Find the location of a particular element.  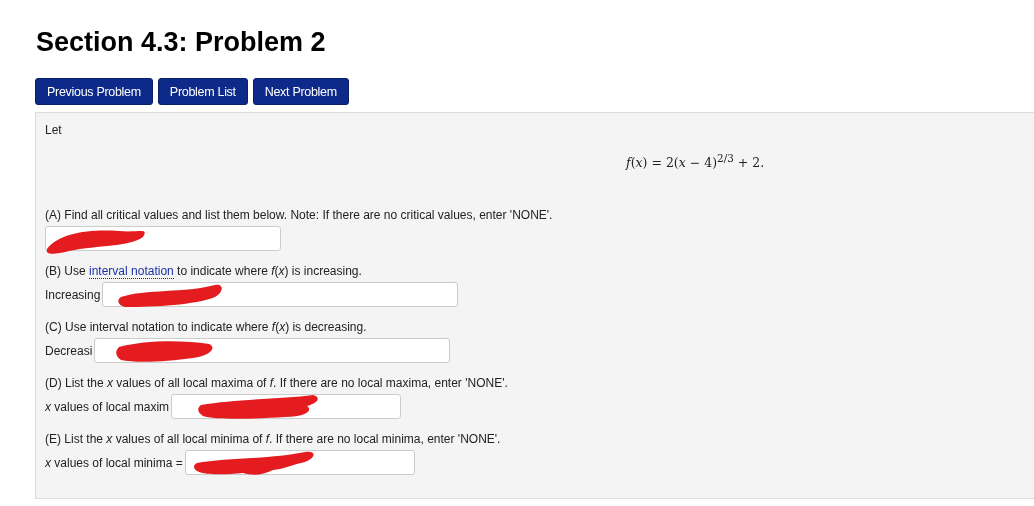

nav-button: Next Problem is located at coordinates (300, 91).